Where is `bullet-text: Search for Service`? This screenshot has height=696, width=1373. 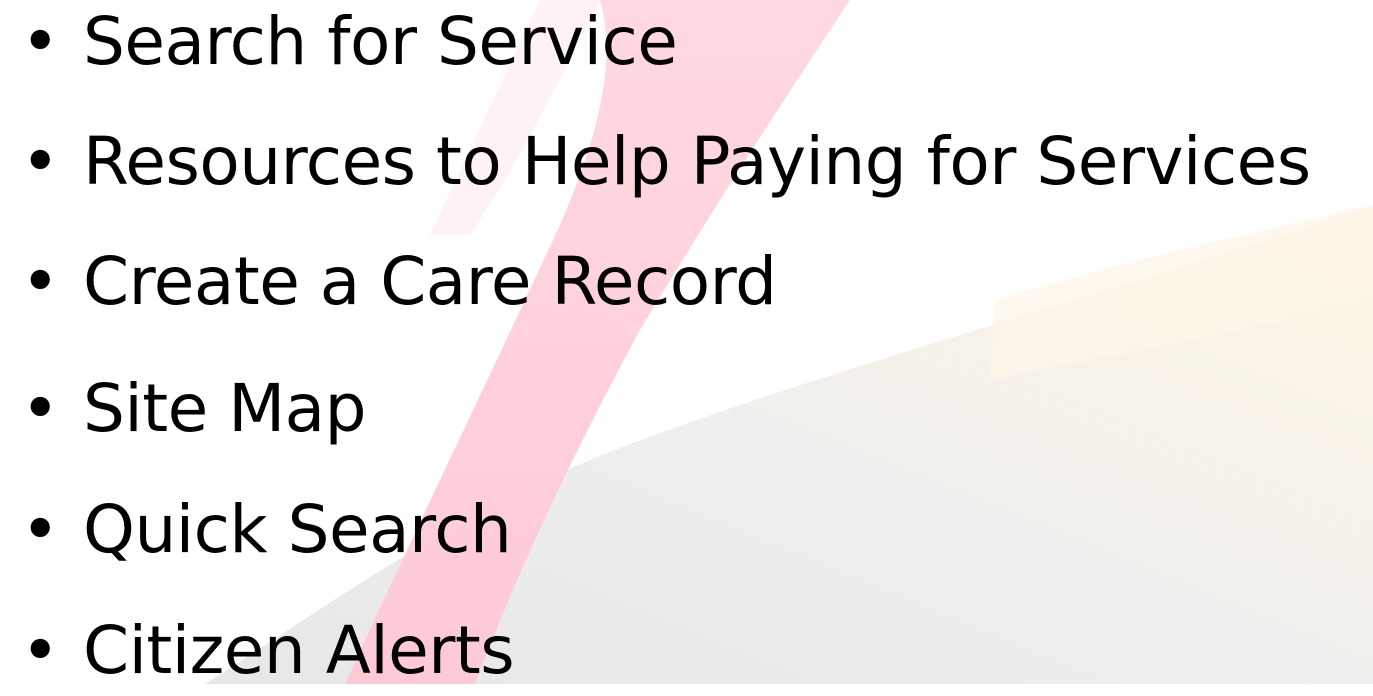
bullet-text: Search for Service is located at coordinates (380, 41).